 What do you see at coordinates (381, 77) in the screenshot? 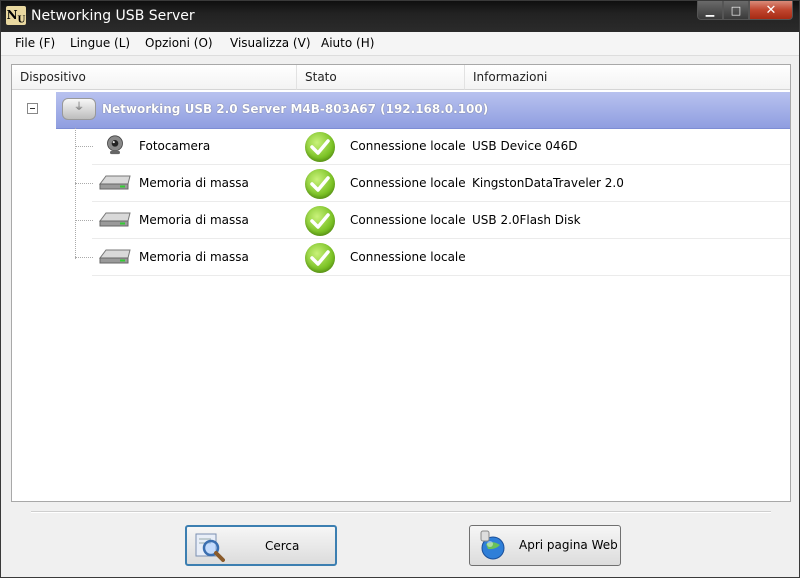
I see `column-header-status: Stato` at bounding box center [381, 77].